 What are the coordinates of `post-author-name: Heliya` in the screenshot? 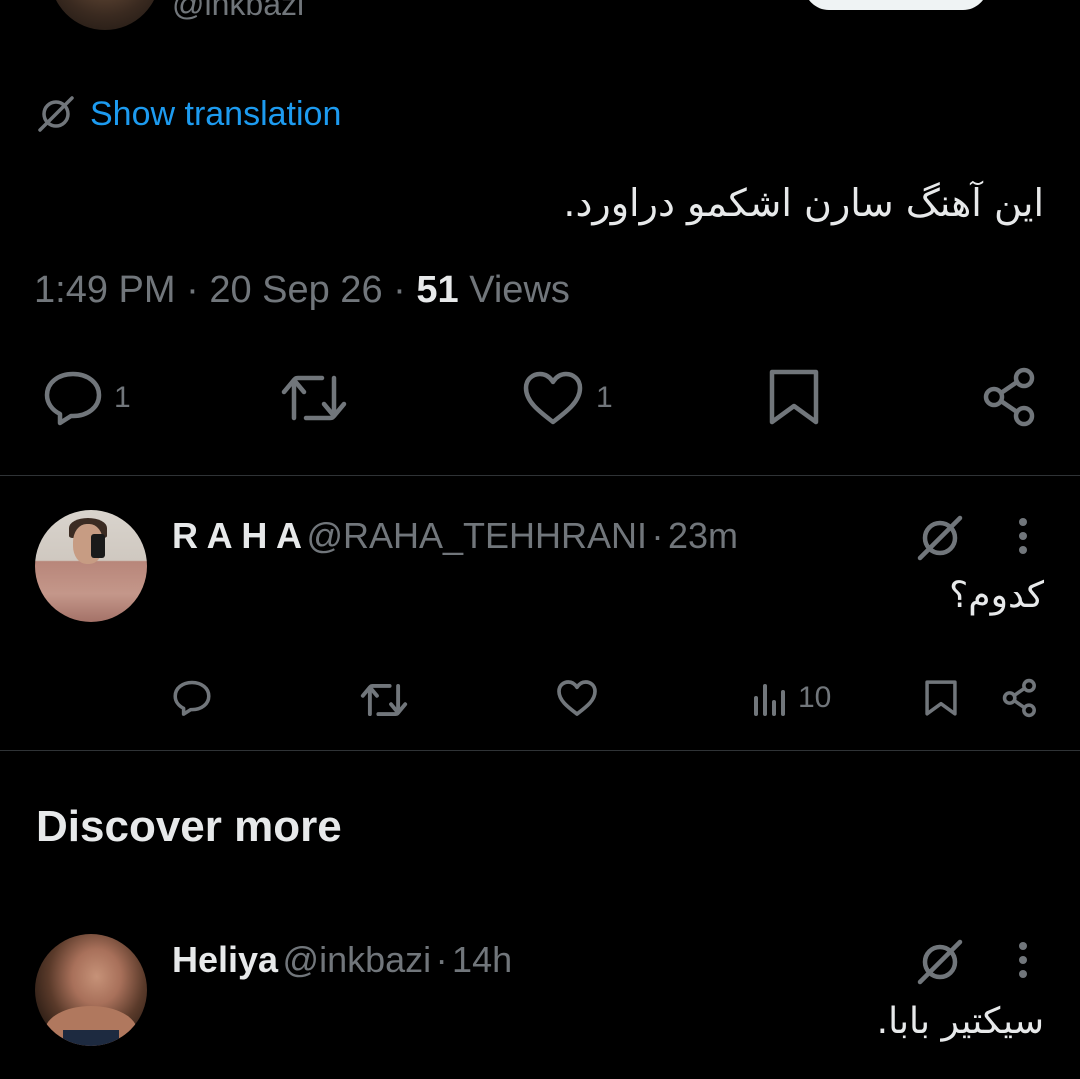 It's located at (225, 959).